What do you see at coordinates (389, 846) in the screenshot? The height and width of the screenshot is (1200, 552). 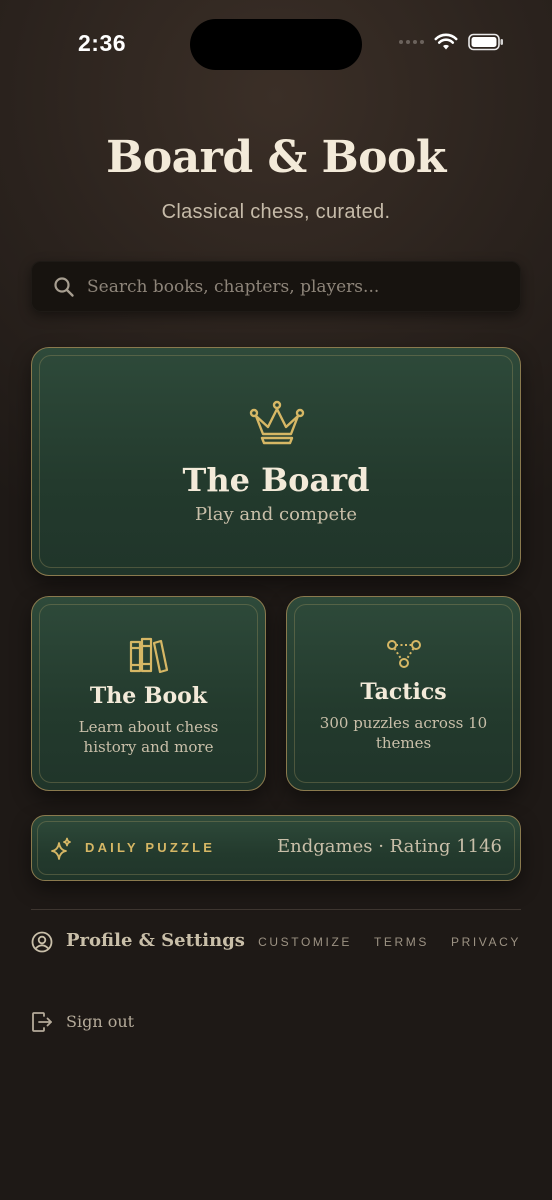 I see `daily-puzzle-info: Endgames · Rating 1146` at bounding box center [389, 846].